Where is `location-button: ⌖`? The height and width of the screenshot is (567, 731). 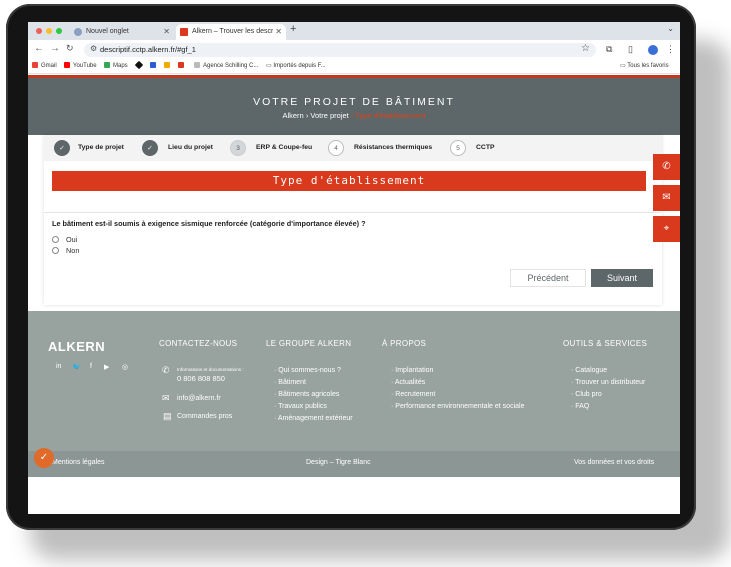 location-button: ⌖ is located at coordinates (666, 229).